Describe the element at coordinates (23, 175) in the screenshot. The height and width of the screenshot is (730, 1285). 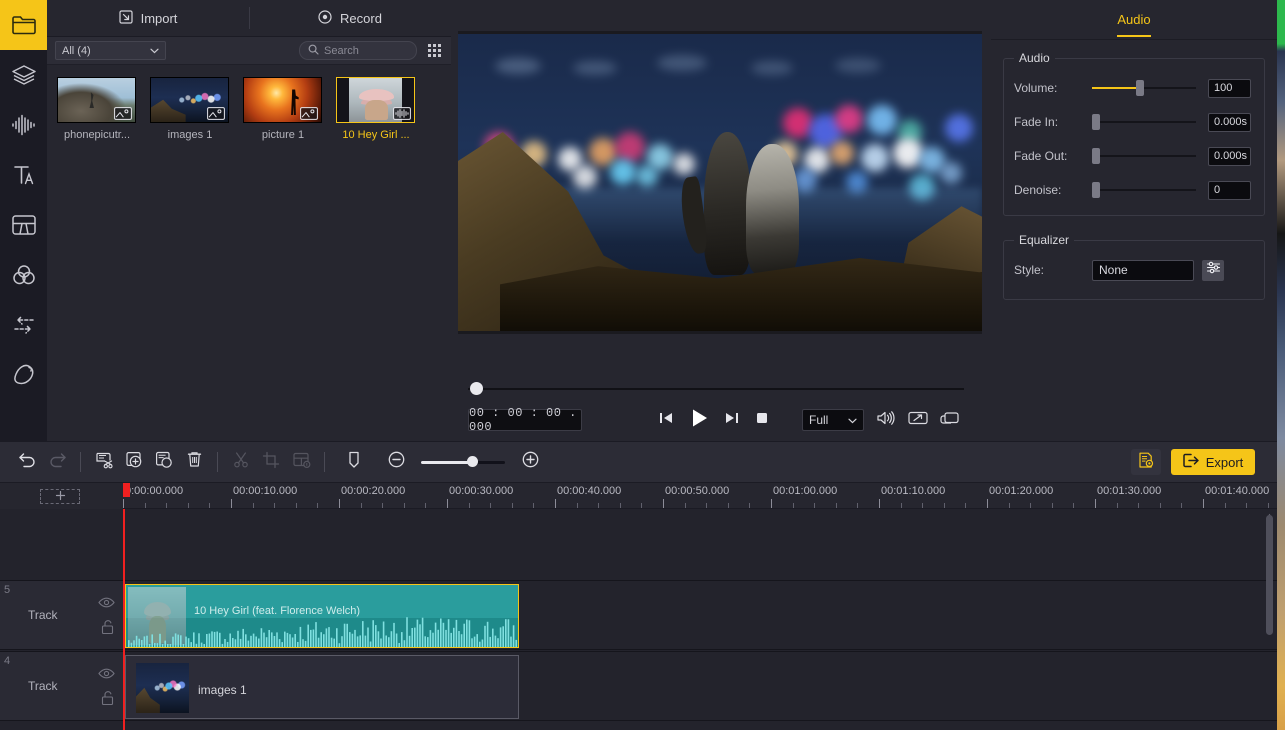
I see `sidebar-item-titles` at that location.